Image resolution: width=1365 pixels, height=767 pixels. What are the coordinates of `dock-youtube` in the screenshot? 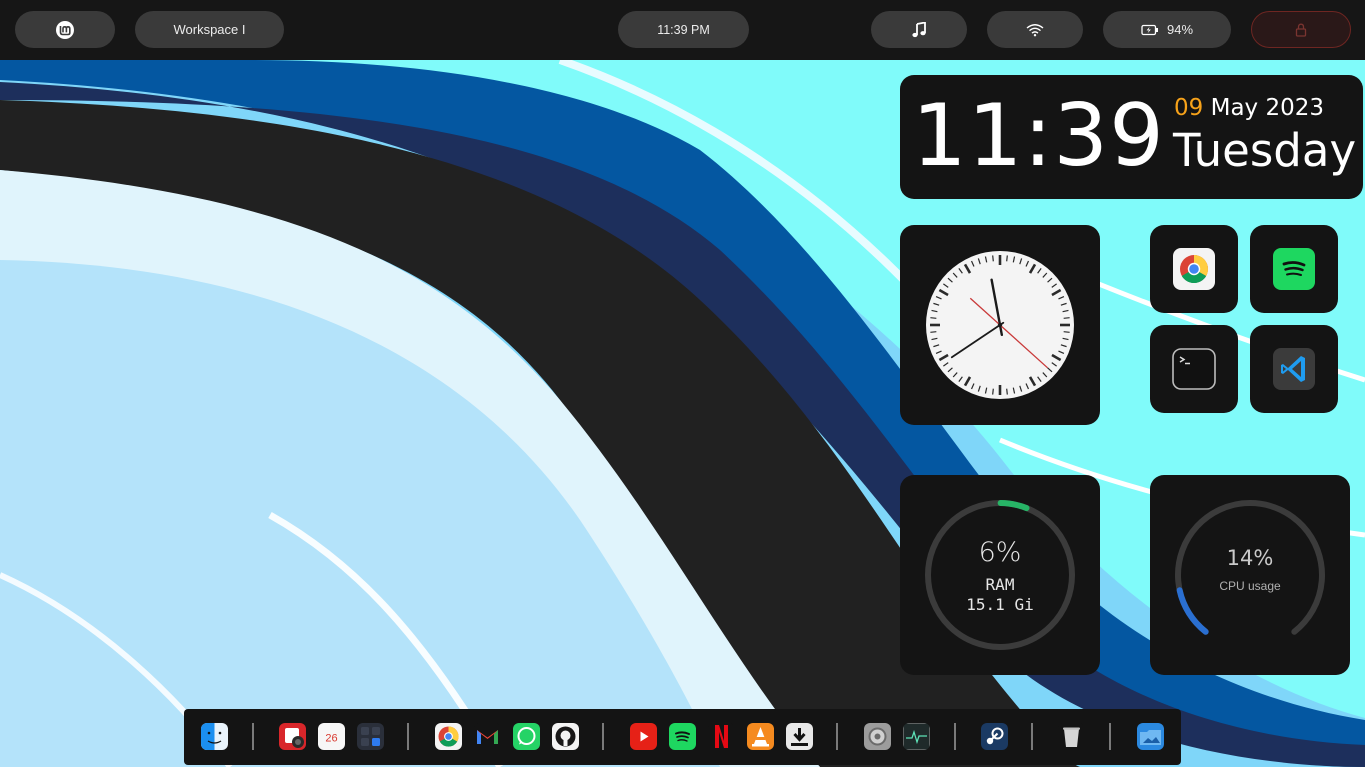 It's located at (643, 736).